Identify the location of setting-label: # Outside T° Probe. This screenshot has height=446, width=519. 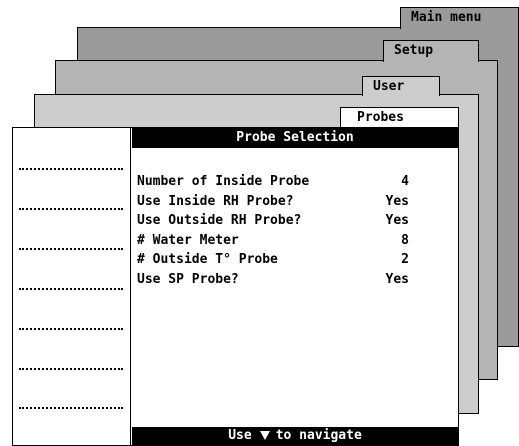
(207, 259).